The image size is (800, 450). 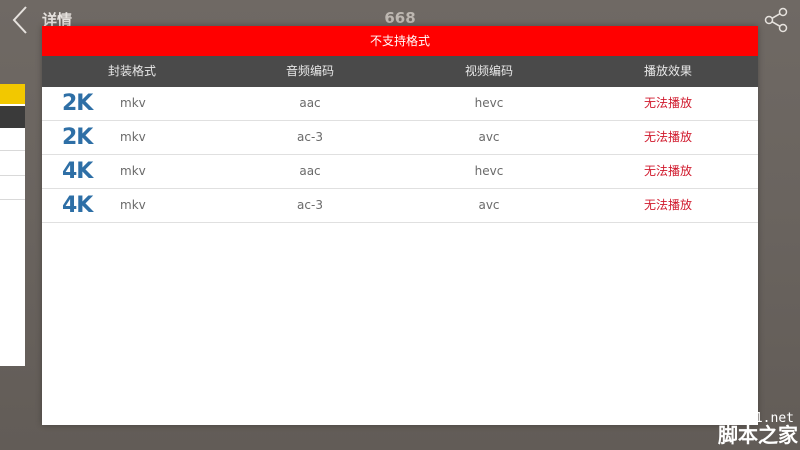 I want to click on table-row: 4K mkv aac hevc 无法播放, so click(x=400, y=172).